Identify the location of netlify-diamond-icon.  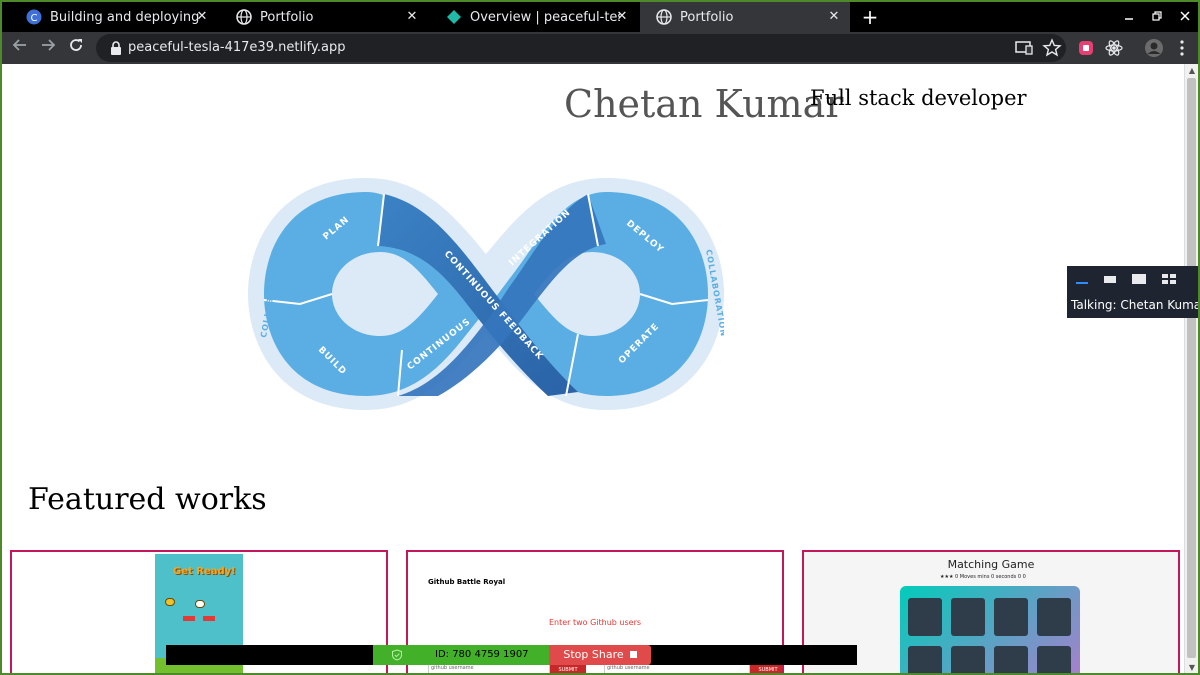
(454, 17).